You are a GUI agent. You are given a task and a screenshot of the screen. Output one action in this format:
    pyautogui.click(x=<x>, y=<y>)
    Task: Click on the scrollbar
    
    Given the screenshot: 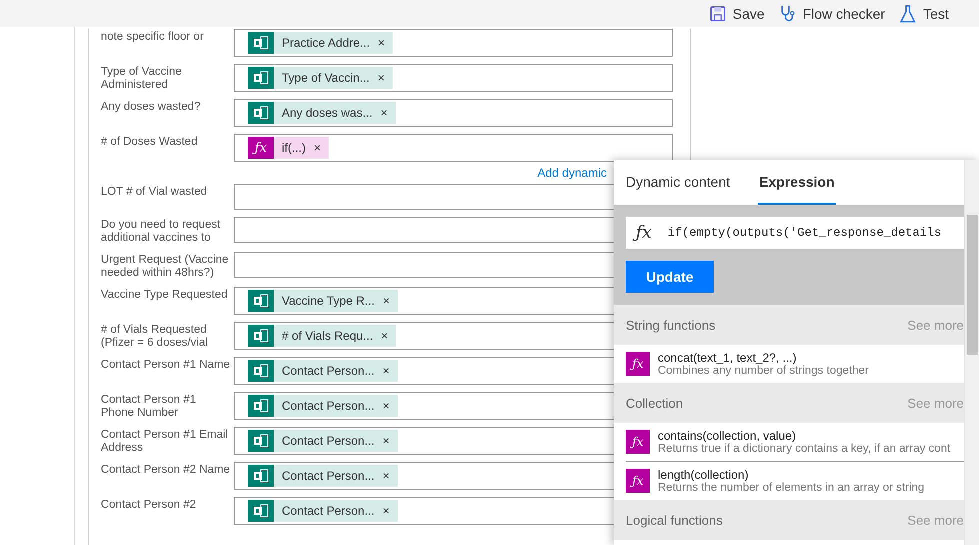 What is the action you would take?
    pyautogui.click(x=971, y=352)
    